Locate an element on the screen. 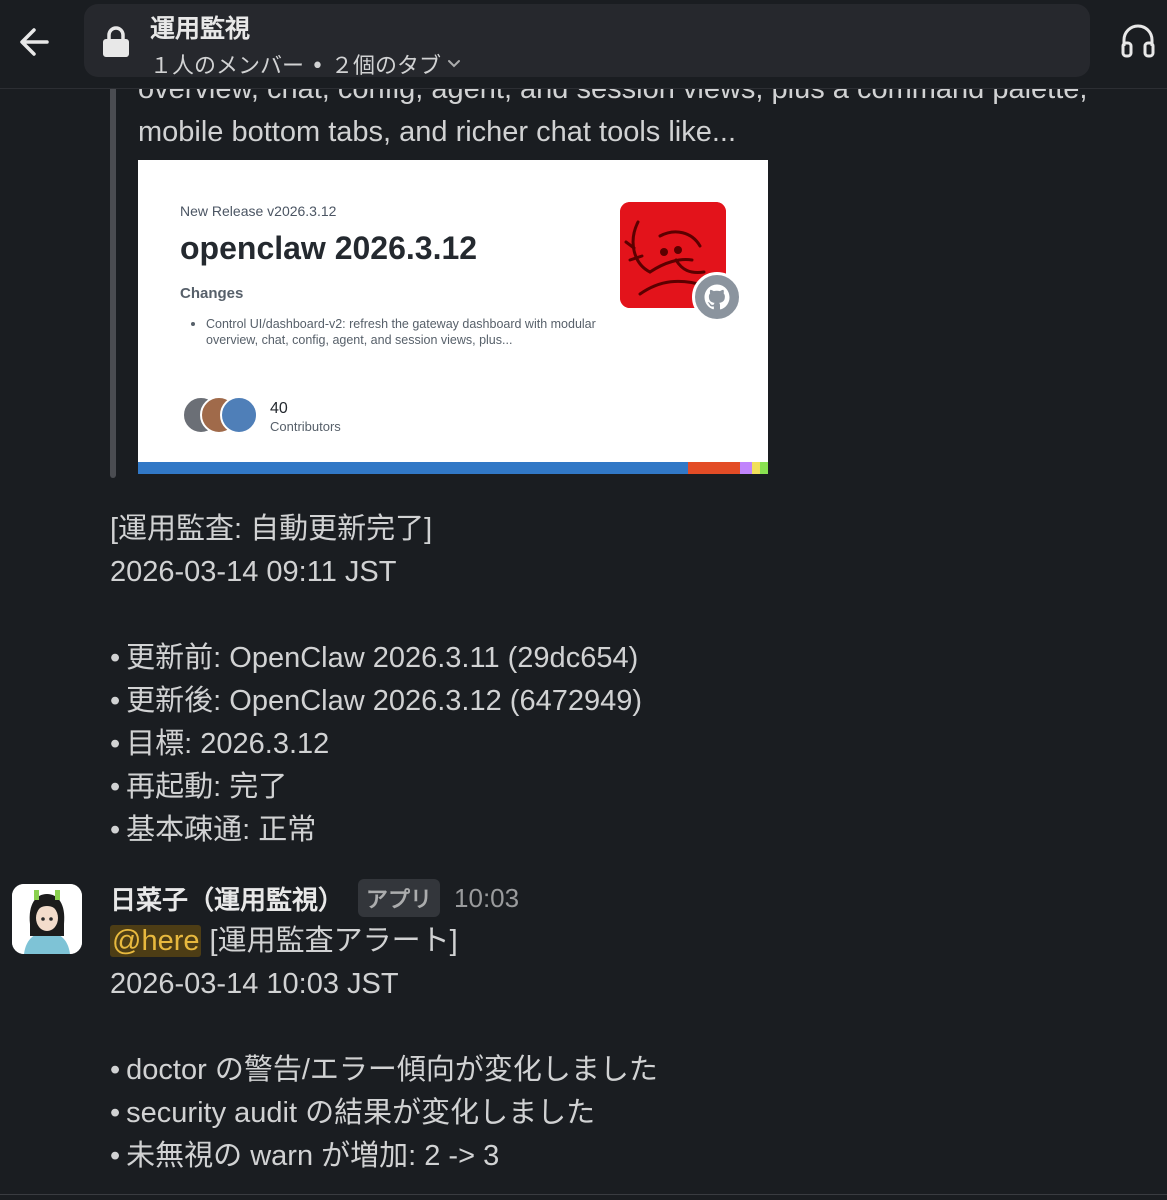 This screenshot has height=1200, width=1167. channel-header: 運用監視 １人のメンバー • ２個のタブ is located at coordinates (583, 44).